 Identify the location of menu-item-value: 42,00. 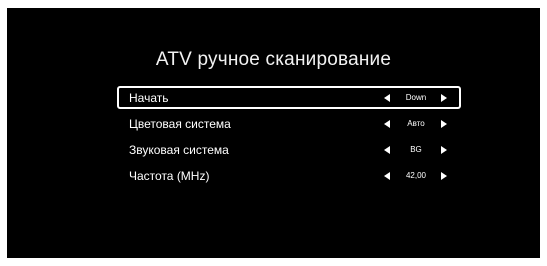
(416, 175).